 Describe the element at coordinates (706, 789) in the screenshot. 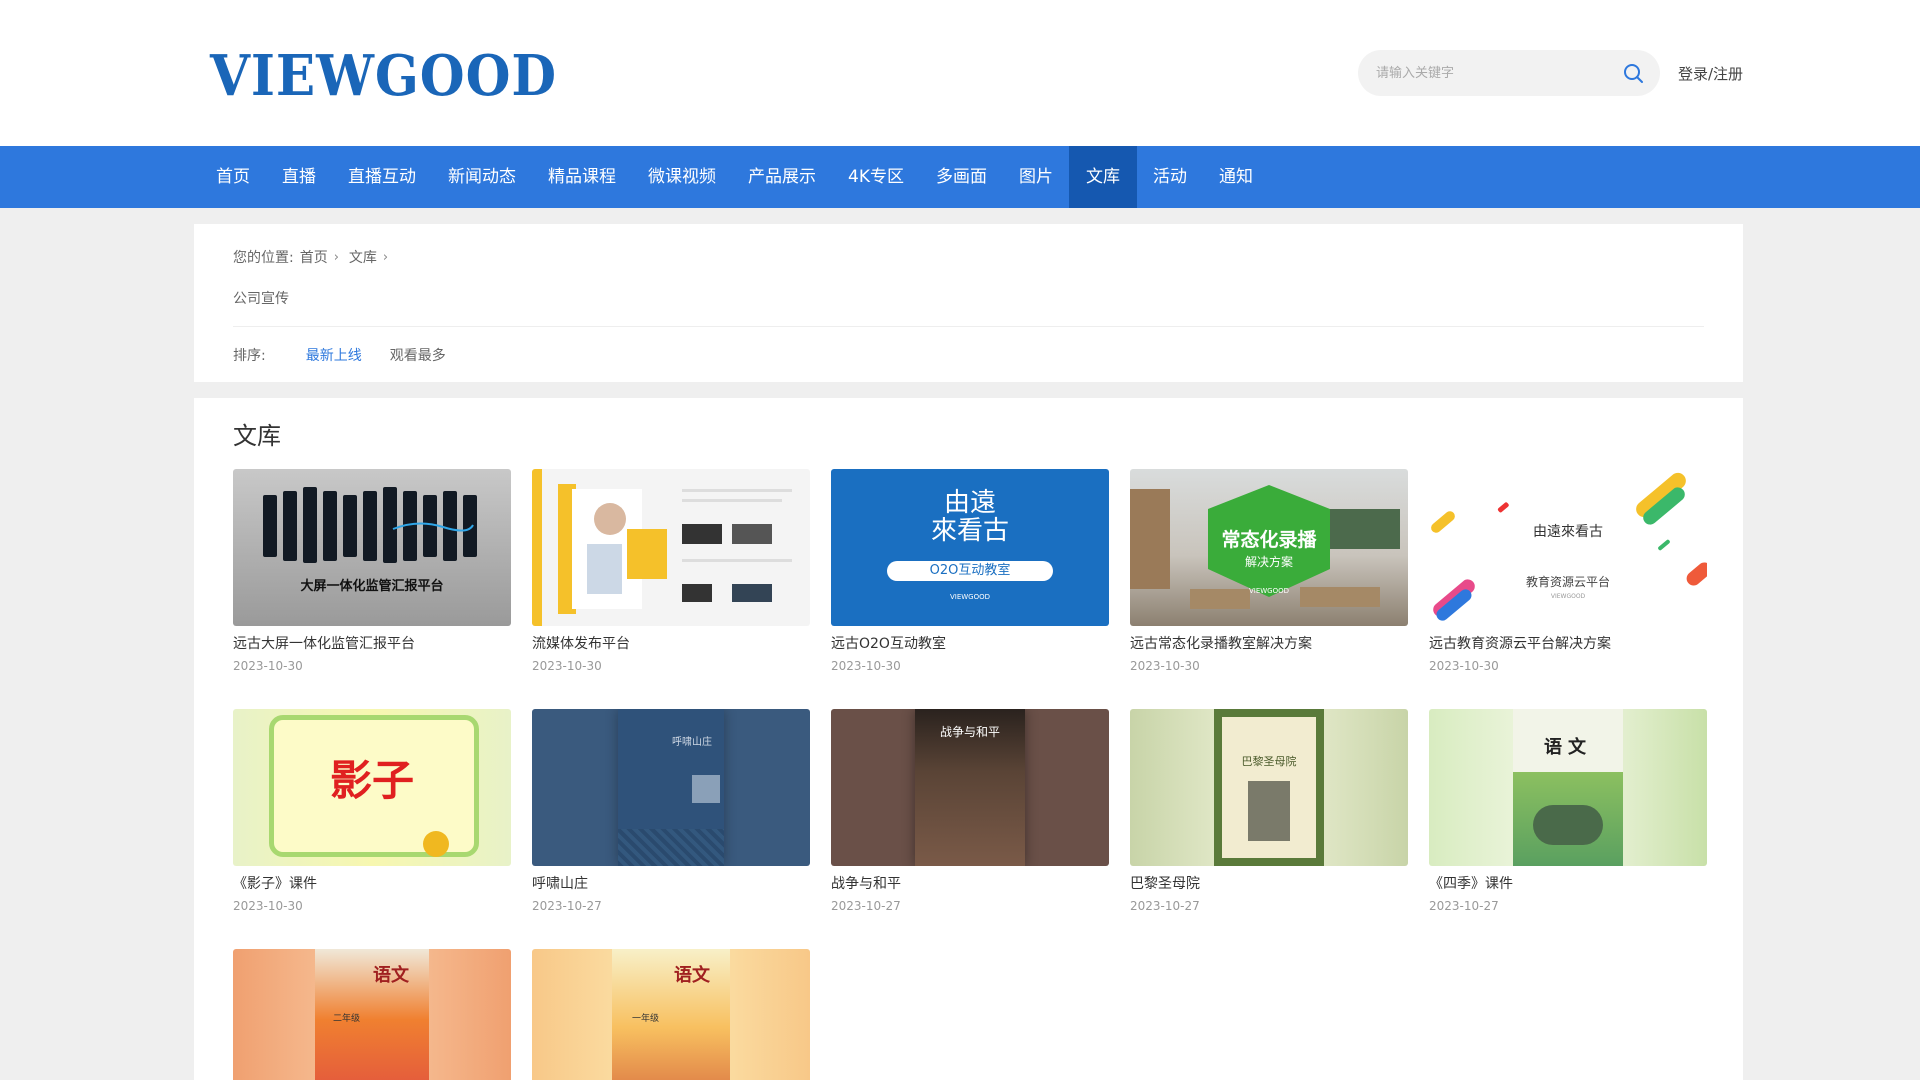

I see `cover-illustration` at that location.